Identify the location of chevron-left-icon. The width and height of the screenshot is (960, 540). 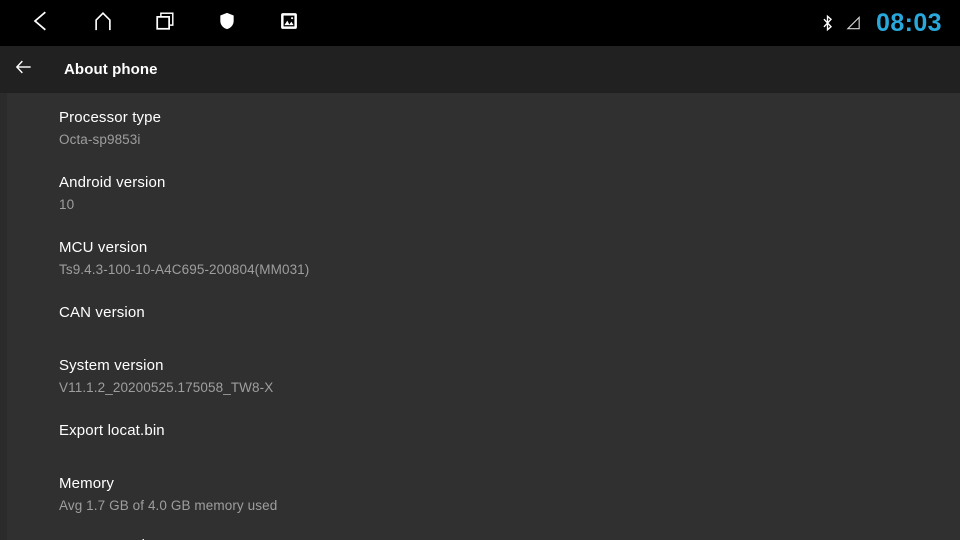
(41, 23).